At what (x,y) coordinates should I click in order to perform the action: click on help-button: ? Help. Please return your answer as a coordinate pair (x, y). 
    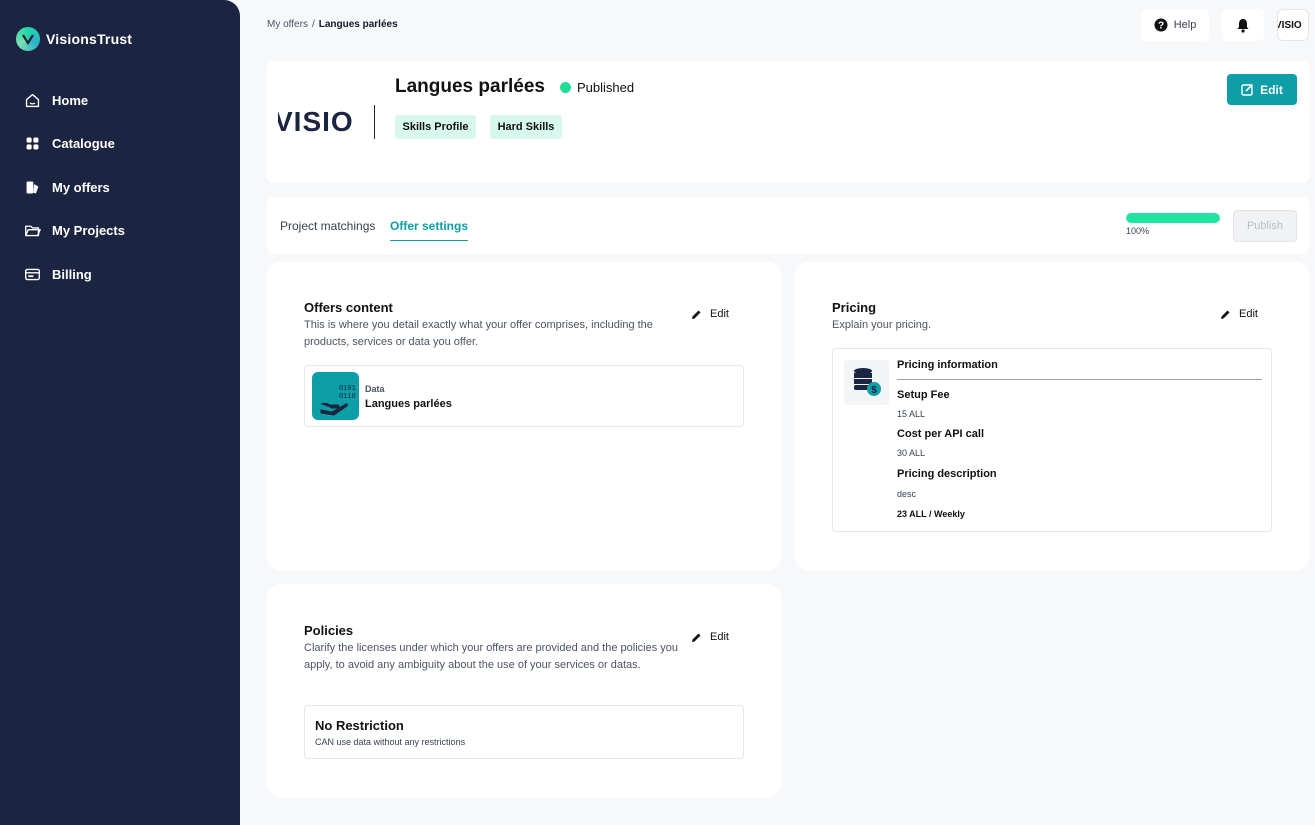
    Looking at the image, I should click on (1175, 25).